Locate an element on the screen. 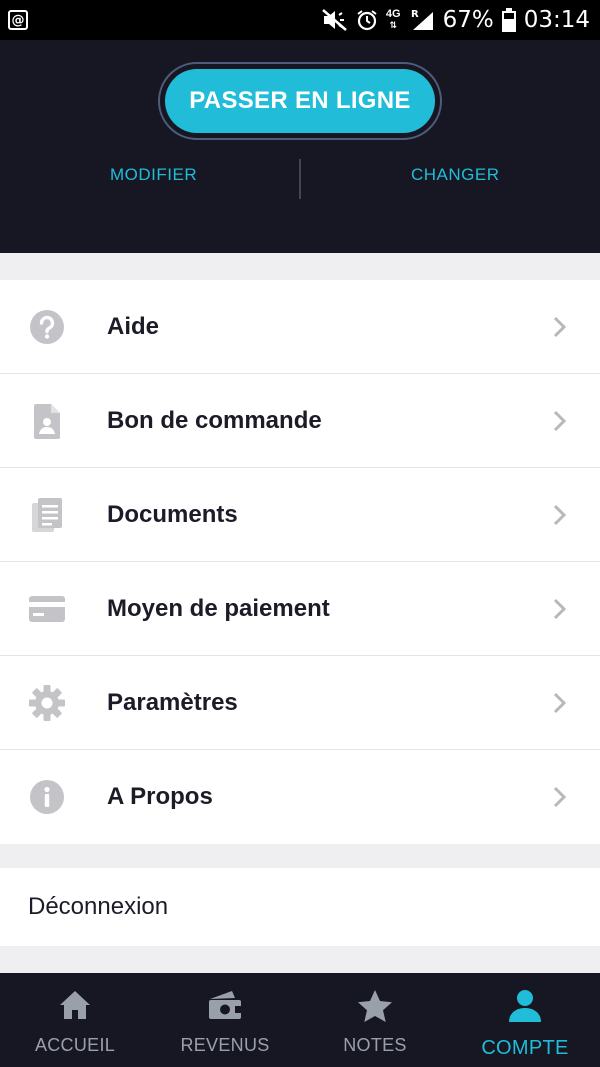 The height and width of the screenshot is (1067, 600). nav-tab-notes: NOTES is located at coordinates (375, 1020).